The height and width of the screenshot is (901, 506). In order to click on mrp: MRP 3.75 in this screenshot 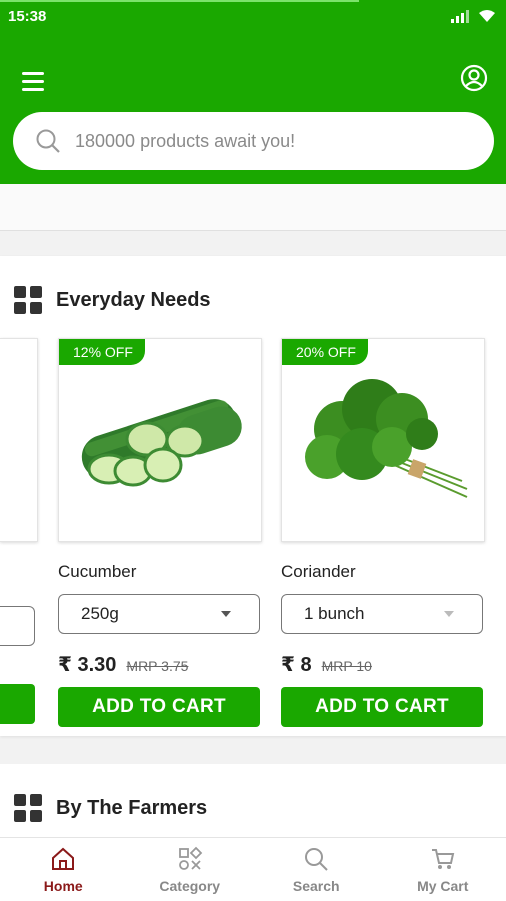, I will do `click(157, 666)`.